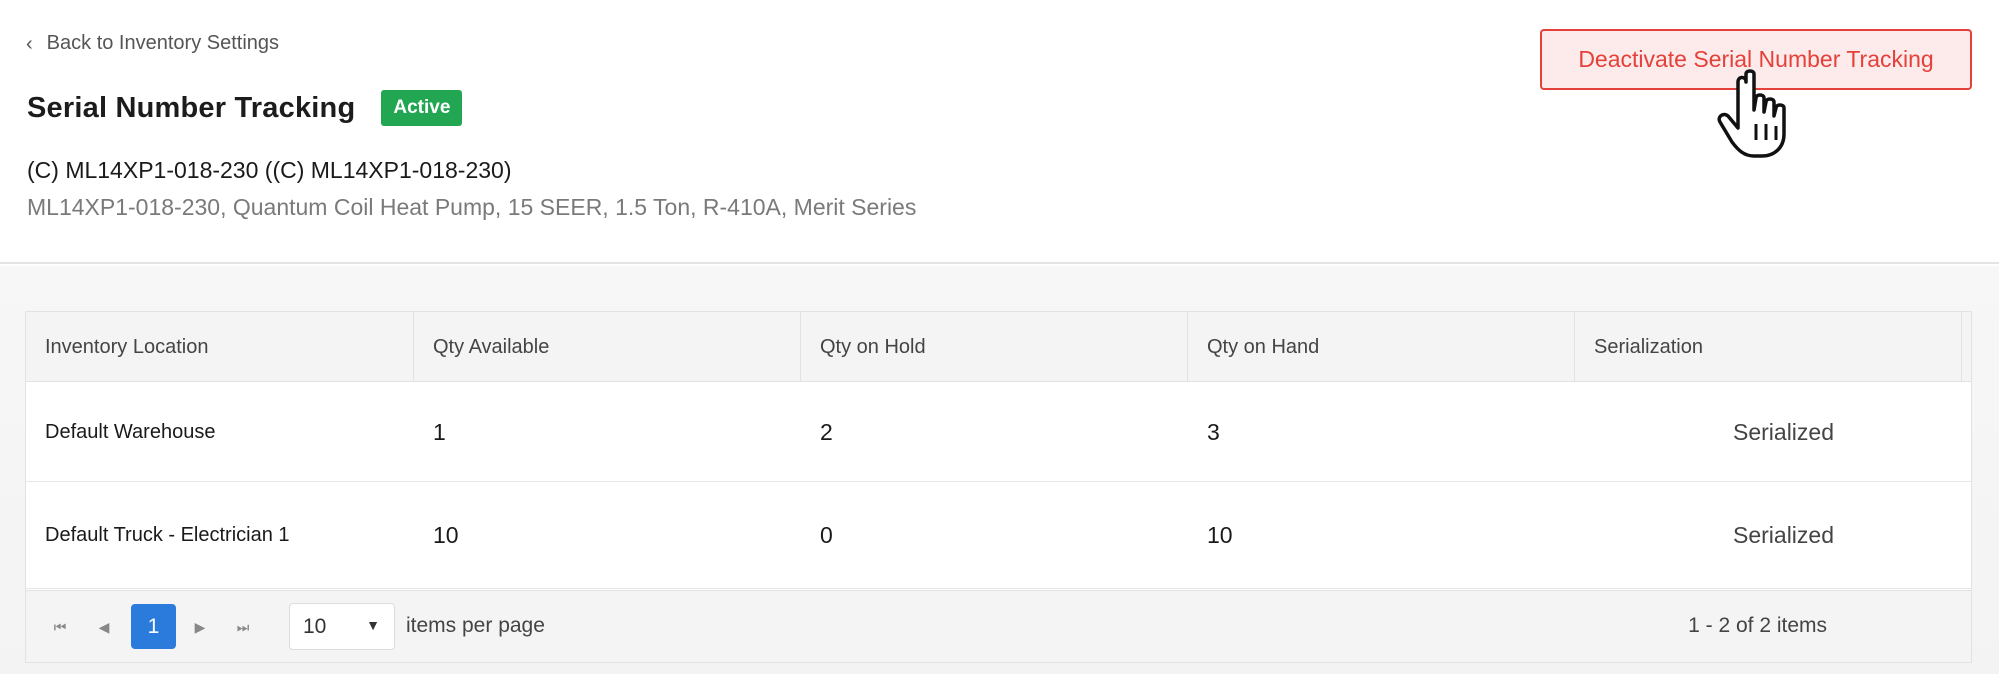 The width and height of the screenshot is (1999, 674). What do you see at coordinates (1381, 347) in the screenshot?
I see `column-header-qty-on-hand: Qty on Hand` at bounding box center [1381, 347].